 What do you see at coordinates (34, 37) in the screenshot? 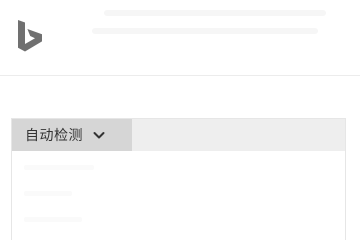
I see `bing-logo-icon` at bounding box center [34, 37].